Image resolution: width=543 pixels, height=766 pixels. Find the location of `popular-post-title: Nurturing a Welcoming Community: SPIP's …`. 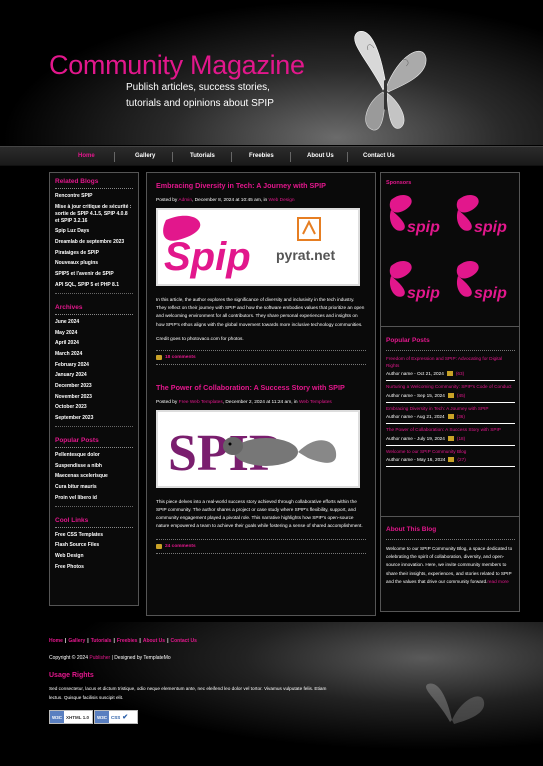

popular-post-title: Nurturing a Welcoming Community: SPIP's … is located at coordinates (450, 387).